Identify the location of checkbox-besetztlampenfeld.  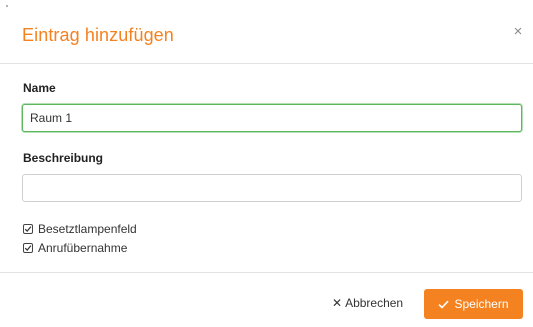
(28, 229).